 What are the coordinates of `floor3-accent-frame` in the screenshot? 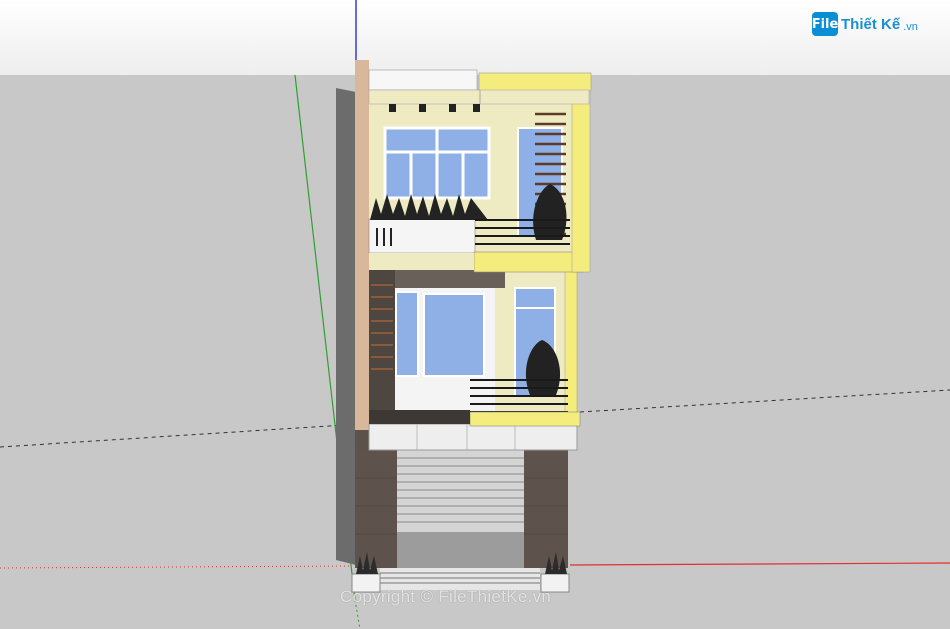 It's located at (581, 181).